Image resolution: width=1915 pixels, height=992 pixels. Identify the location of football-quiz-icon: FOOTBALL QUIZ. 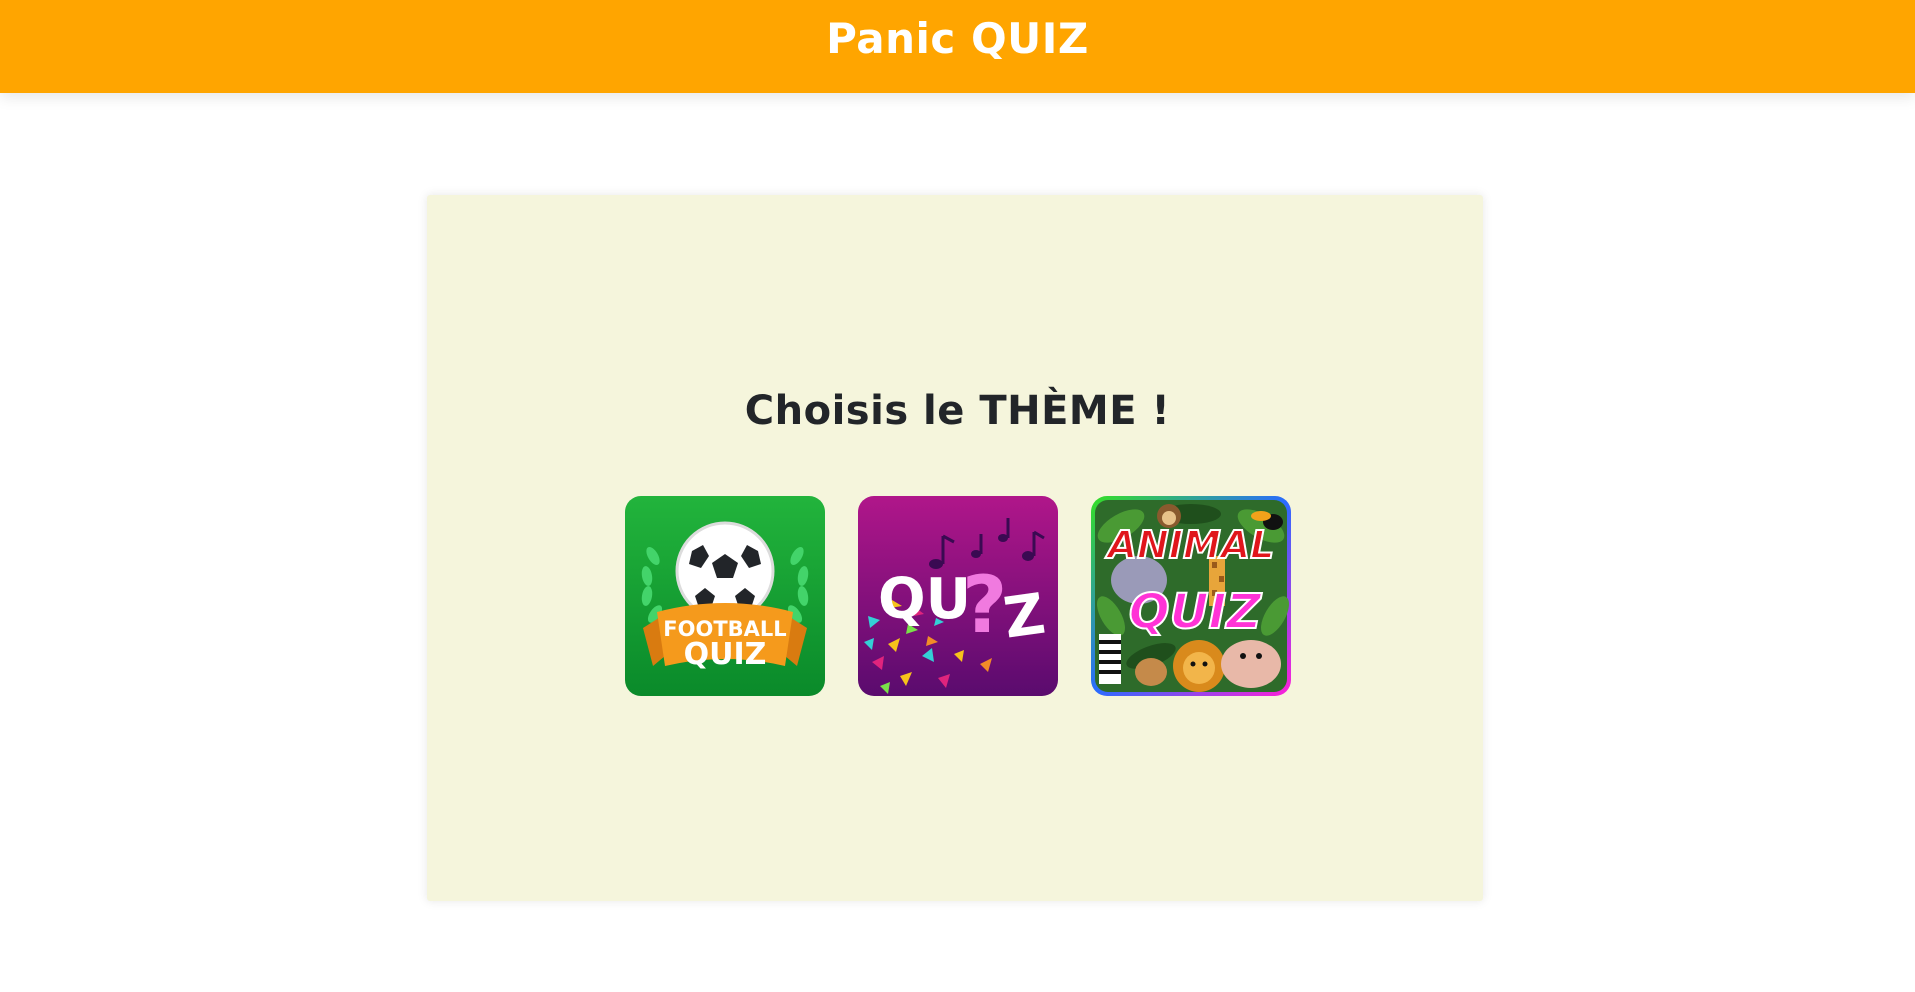
(724, 596).